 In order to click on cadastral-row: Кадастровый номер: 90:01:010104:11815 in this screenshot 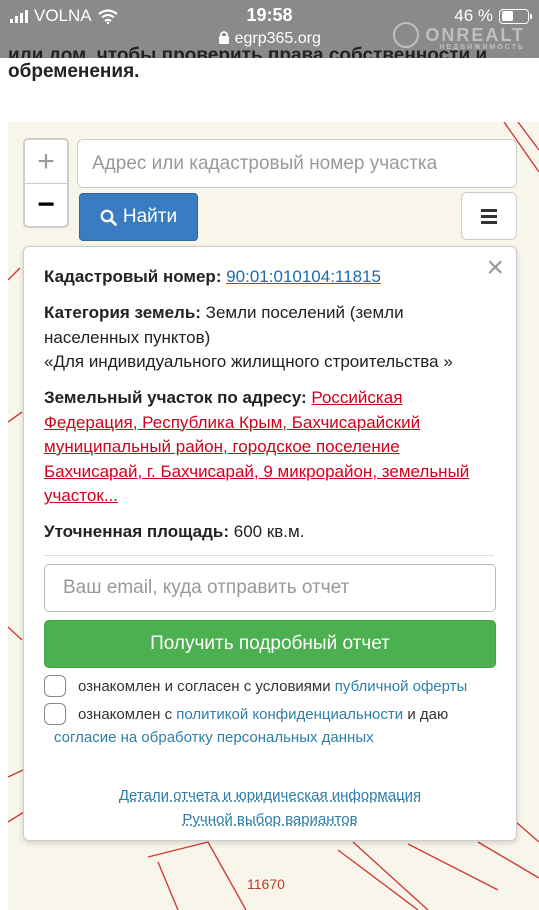, I will do `click(269, 277)`.